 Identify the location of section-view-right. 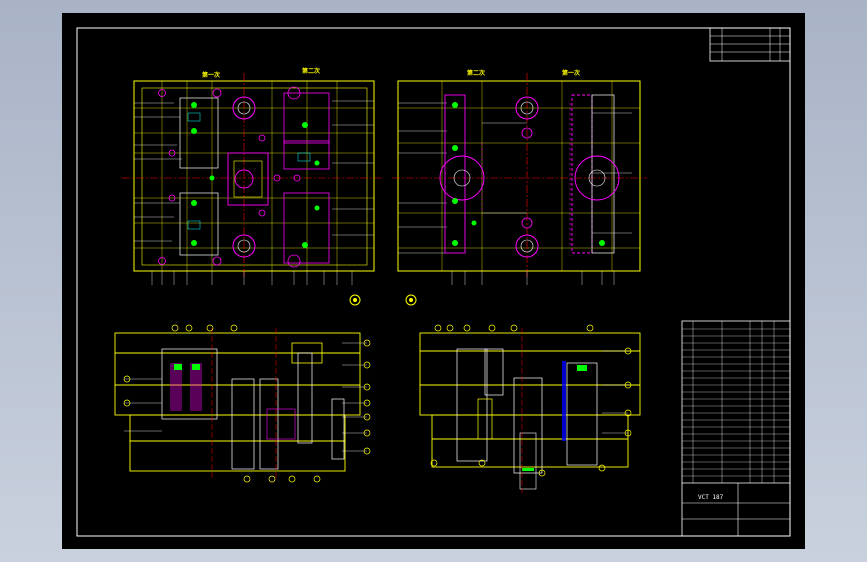
(530, 408).